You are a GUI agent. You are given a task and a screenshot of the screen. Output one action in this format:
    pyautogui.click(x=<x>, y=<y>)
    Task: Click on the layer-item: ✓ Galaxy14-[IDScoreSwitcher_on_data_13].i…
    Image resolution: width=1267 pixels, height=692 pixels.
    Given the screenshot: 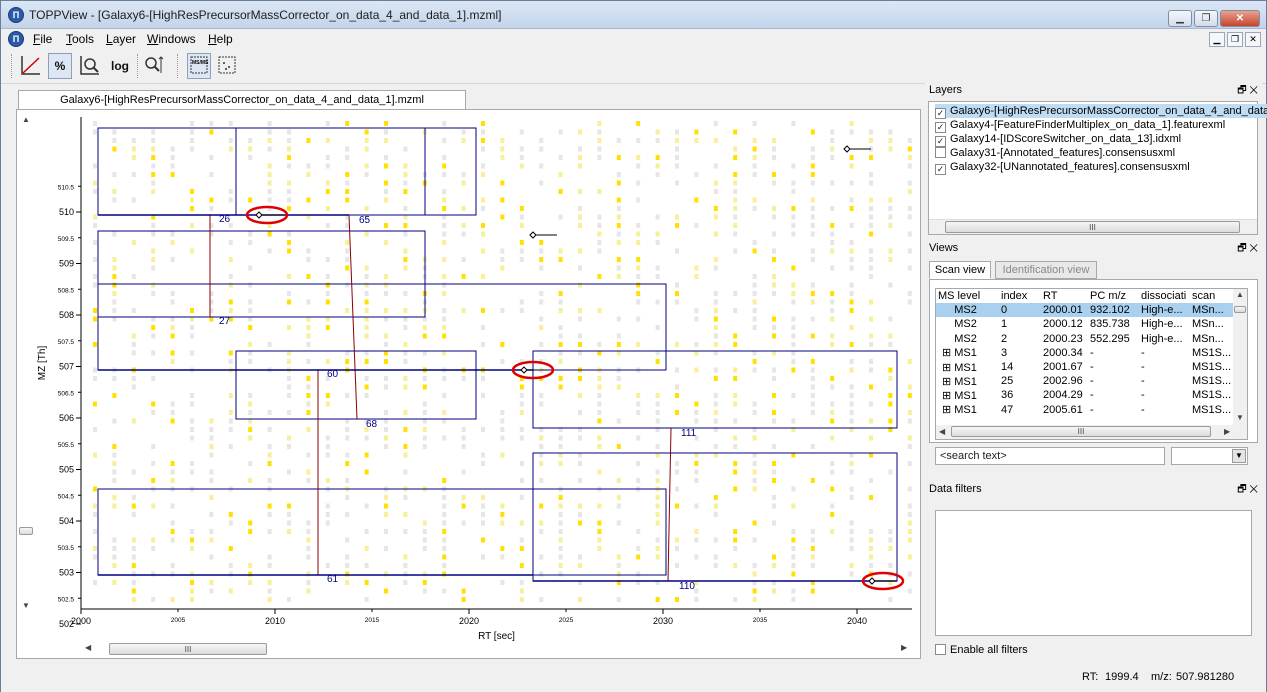 What is the action you would take?
    pyautogui.click(x=1058, y=139)
    